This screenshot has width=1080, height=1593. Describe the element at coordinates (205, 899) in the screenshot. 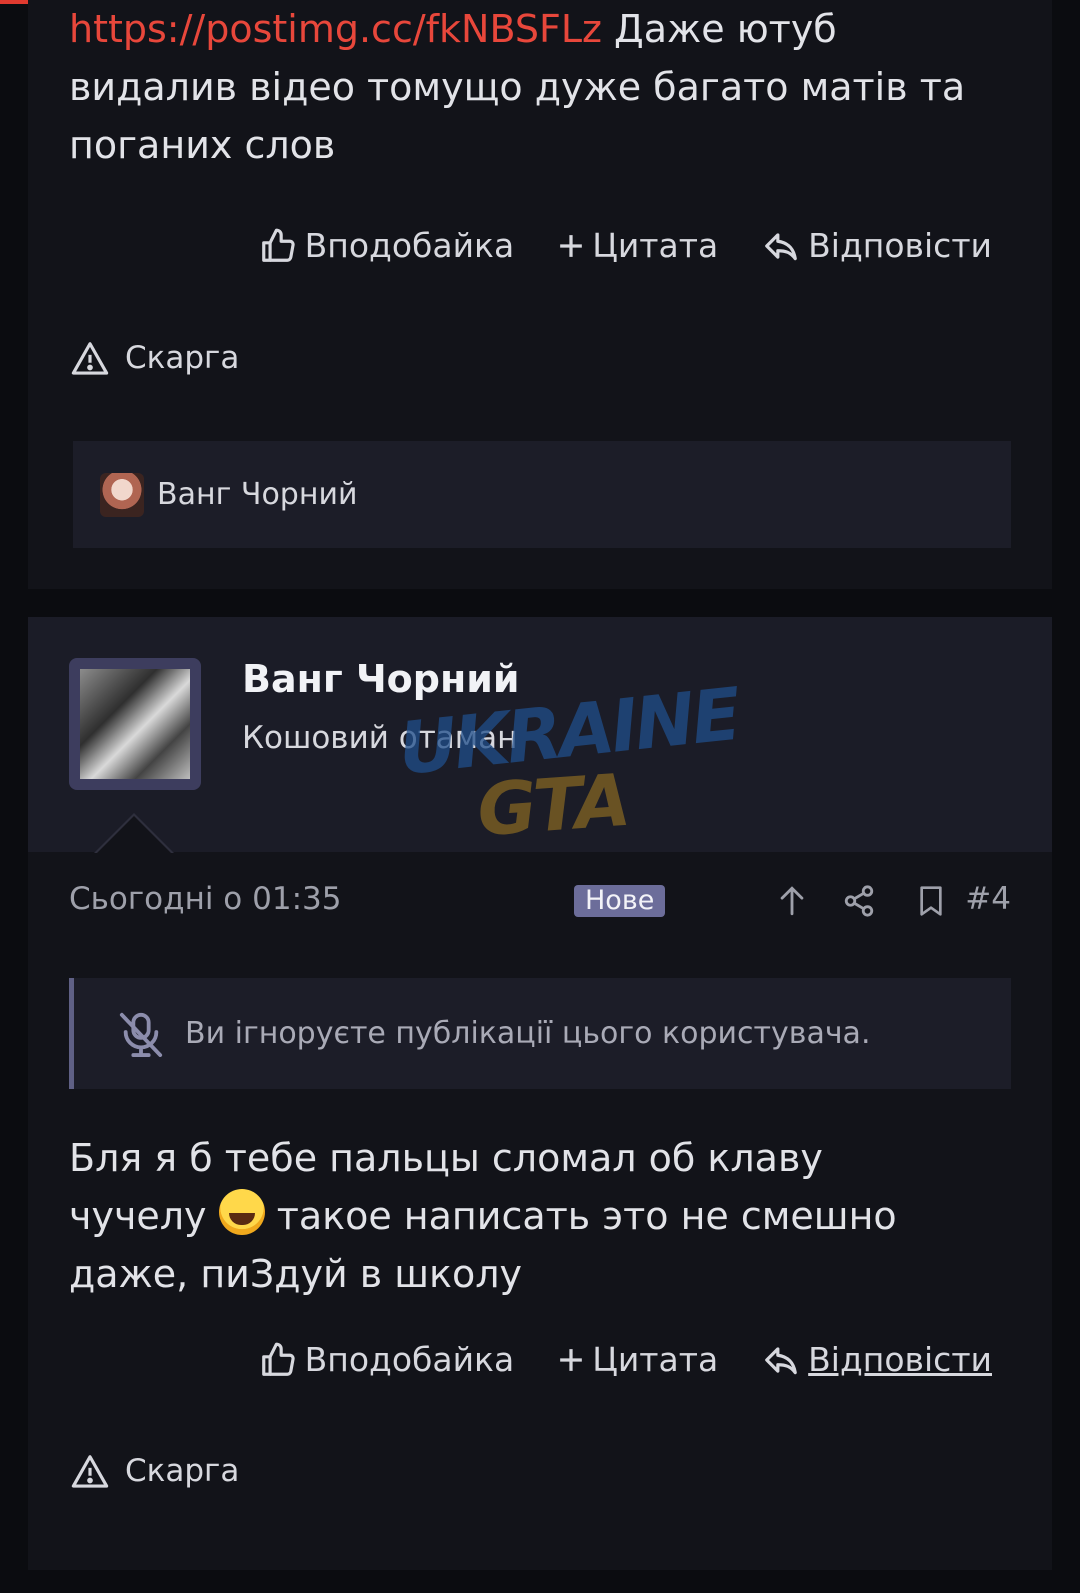

I see `post-date: Сьогодні о 01:35` at that location.